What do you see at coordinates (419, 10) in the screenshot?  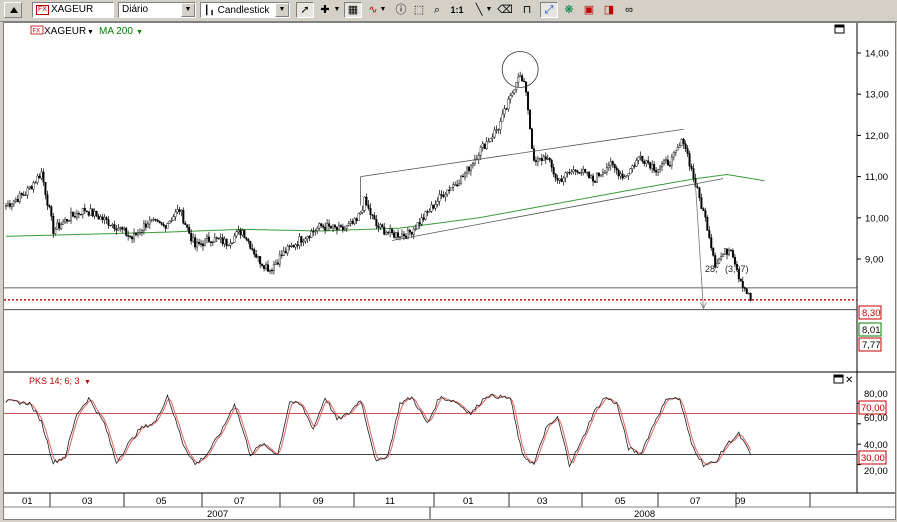 I see `zoom-area-icon: ⬚` at bounding box center [419, 10].